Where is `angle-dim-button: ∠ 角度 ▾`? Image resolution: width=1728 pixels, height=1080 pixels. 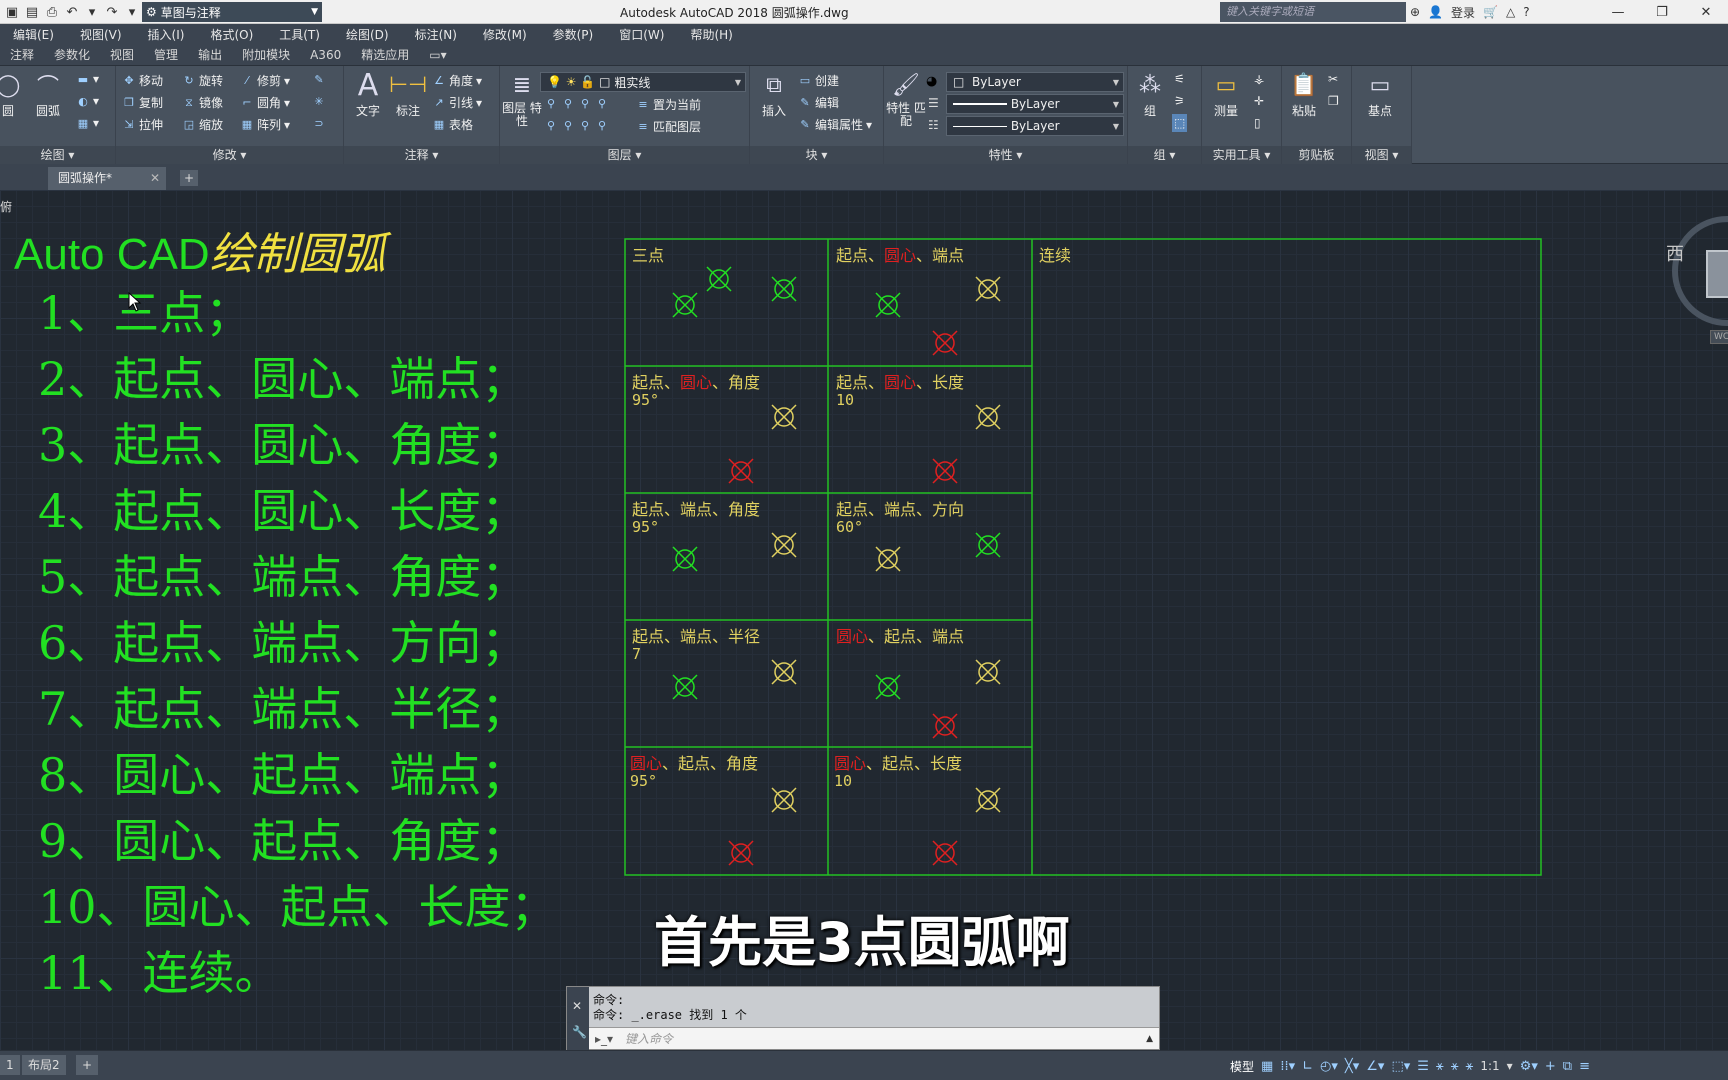
angle-dim-button: ∠ 角度 ▾ is located at coordinates (457, 80).